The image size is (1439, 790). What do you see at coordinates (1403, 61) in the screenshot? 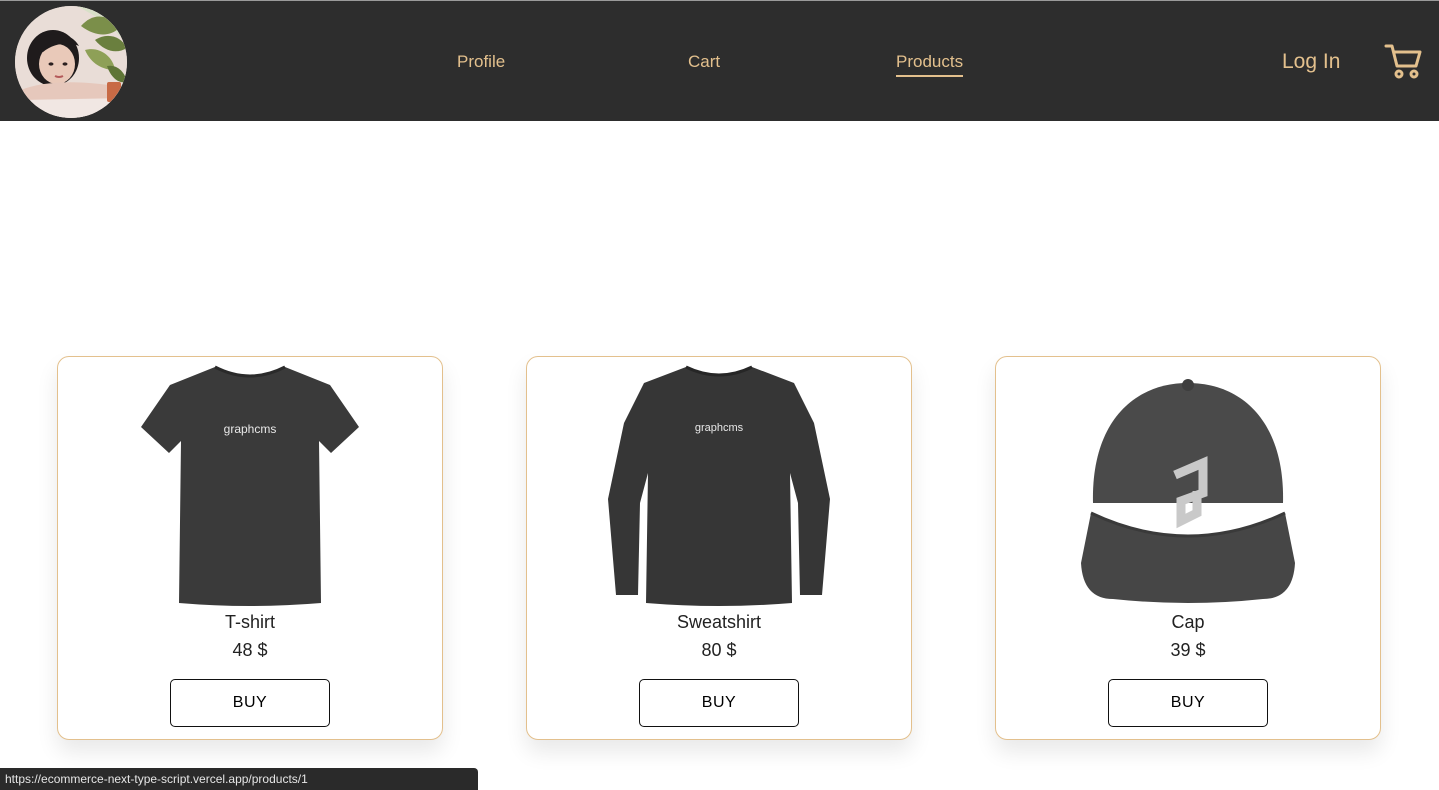
I see `shopping-cart-icon` at bounding box center [1403, 61].